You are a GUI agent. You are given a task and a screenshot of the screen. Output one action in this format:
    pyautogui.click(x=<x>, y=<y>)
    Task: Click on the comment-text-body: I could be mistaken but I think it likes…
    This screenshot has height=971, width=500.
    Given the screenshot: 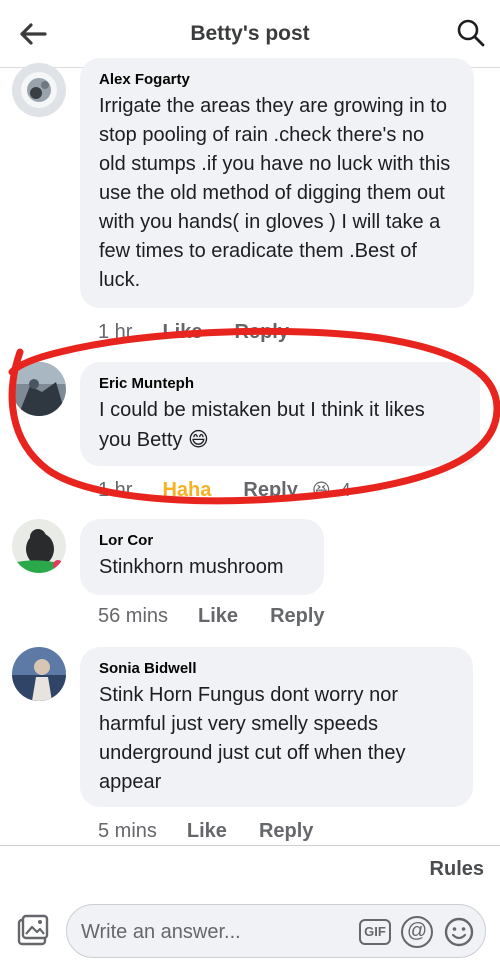 What is the action you would take?
    pyautogui.click(x=262, y=425)
    